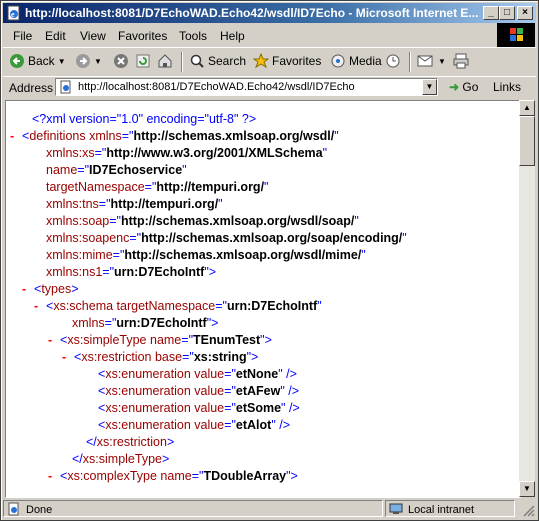  I want to click on xml-line: targetNamespace="http://tempuri.org/", so click(157, 187).